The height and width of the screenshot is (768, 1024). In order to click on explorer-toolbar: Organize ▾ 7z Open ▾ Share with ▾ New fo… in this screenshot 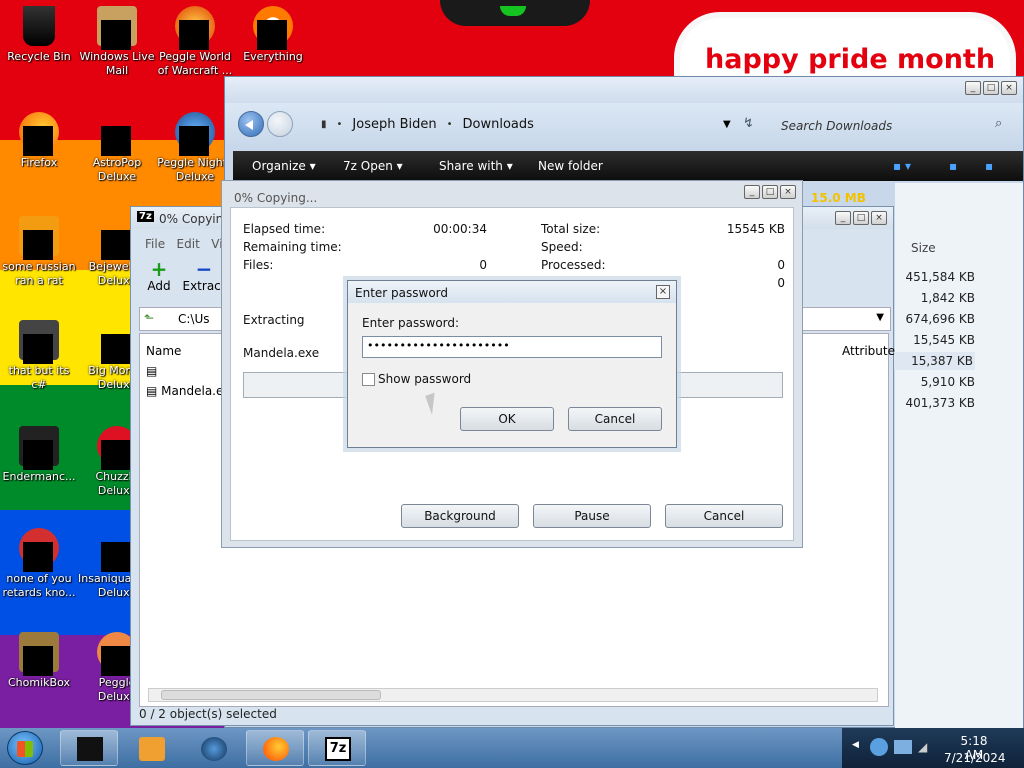, I will do `click(628, 166)`.